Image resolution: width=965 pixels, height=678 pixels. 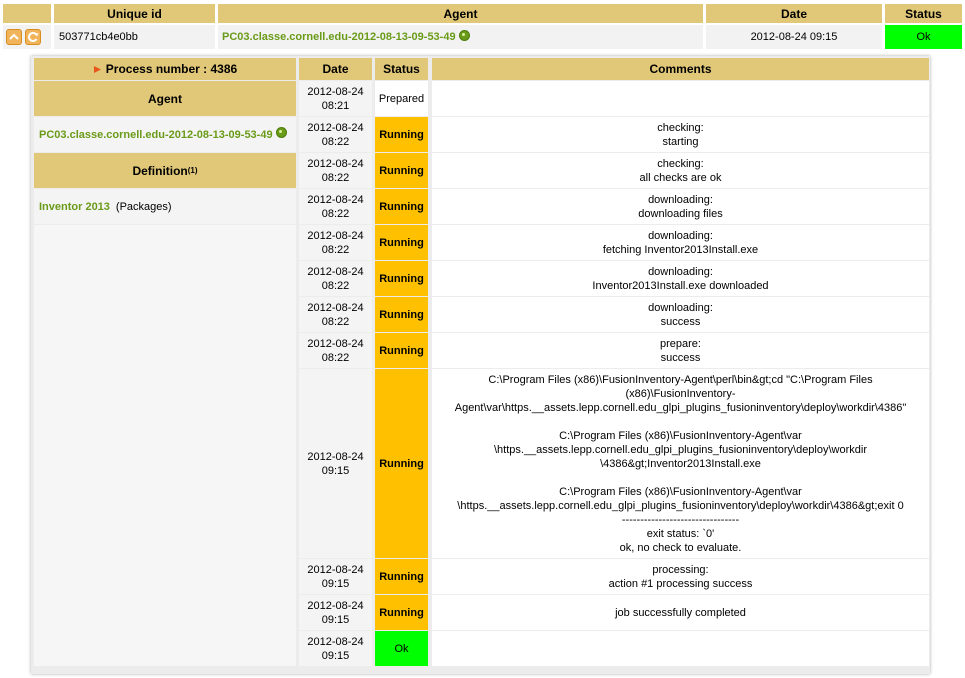 What do you see at coordinates (401, 648) in the screenshot?
I see `log-row-status: Ok` at bounding box center [401, 648].